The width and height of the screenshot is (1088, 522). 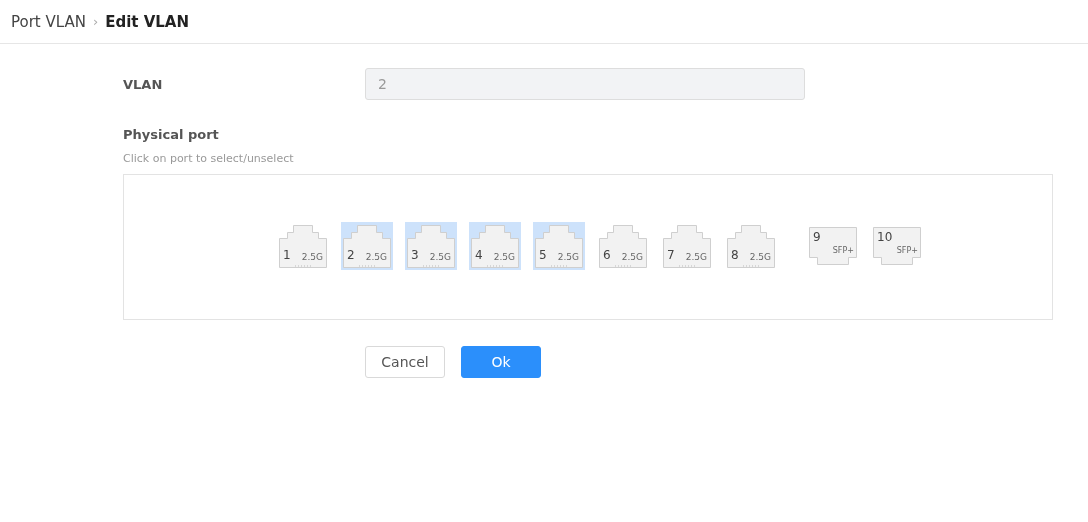 What do you see at coordinates (147, 21) in the screenshot?
I see `page-title: Edit VLAN` at bounding box center [147, 21].